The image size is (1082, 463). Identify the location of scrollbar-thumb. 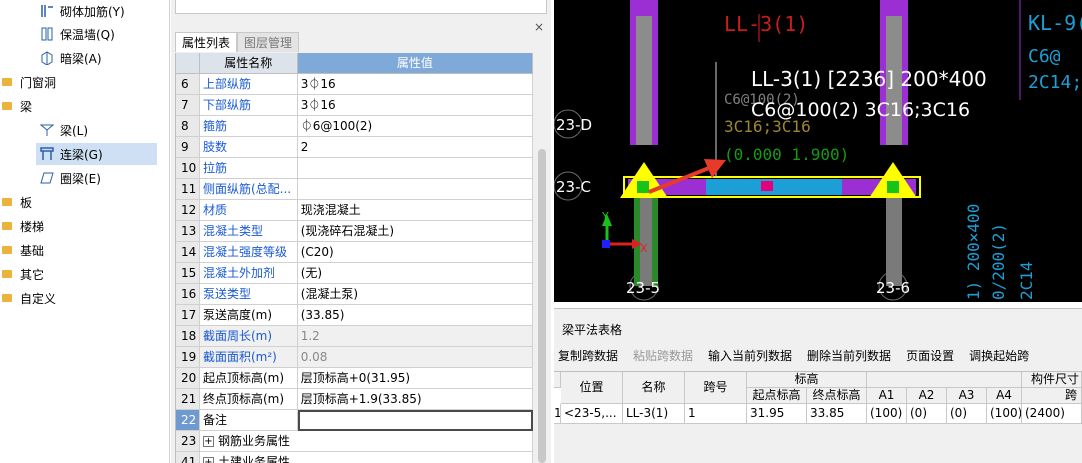
(542, 306).